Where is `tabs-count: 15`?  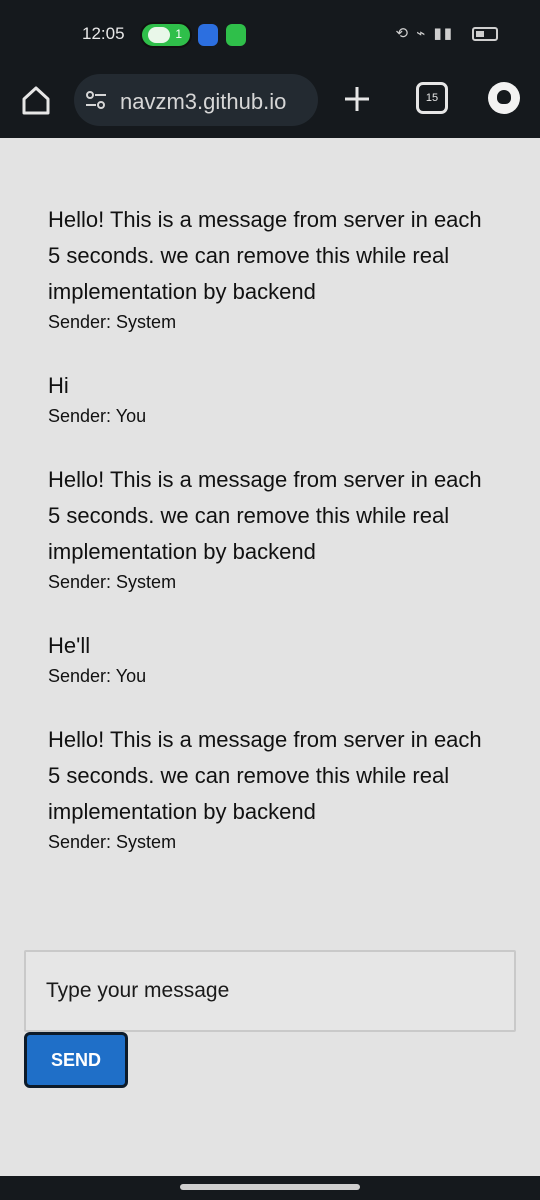 tabs-count: 15 is located at coordinates (432, 98).